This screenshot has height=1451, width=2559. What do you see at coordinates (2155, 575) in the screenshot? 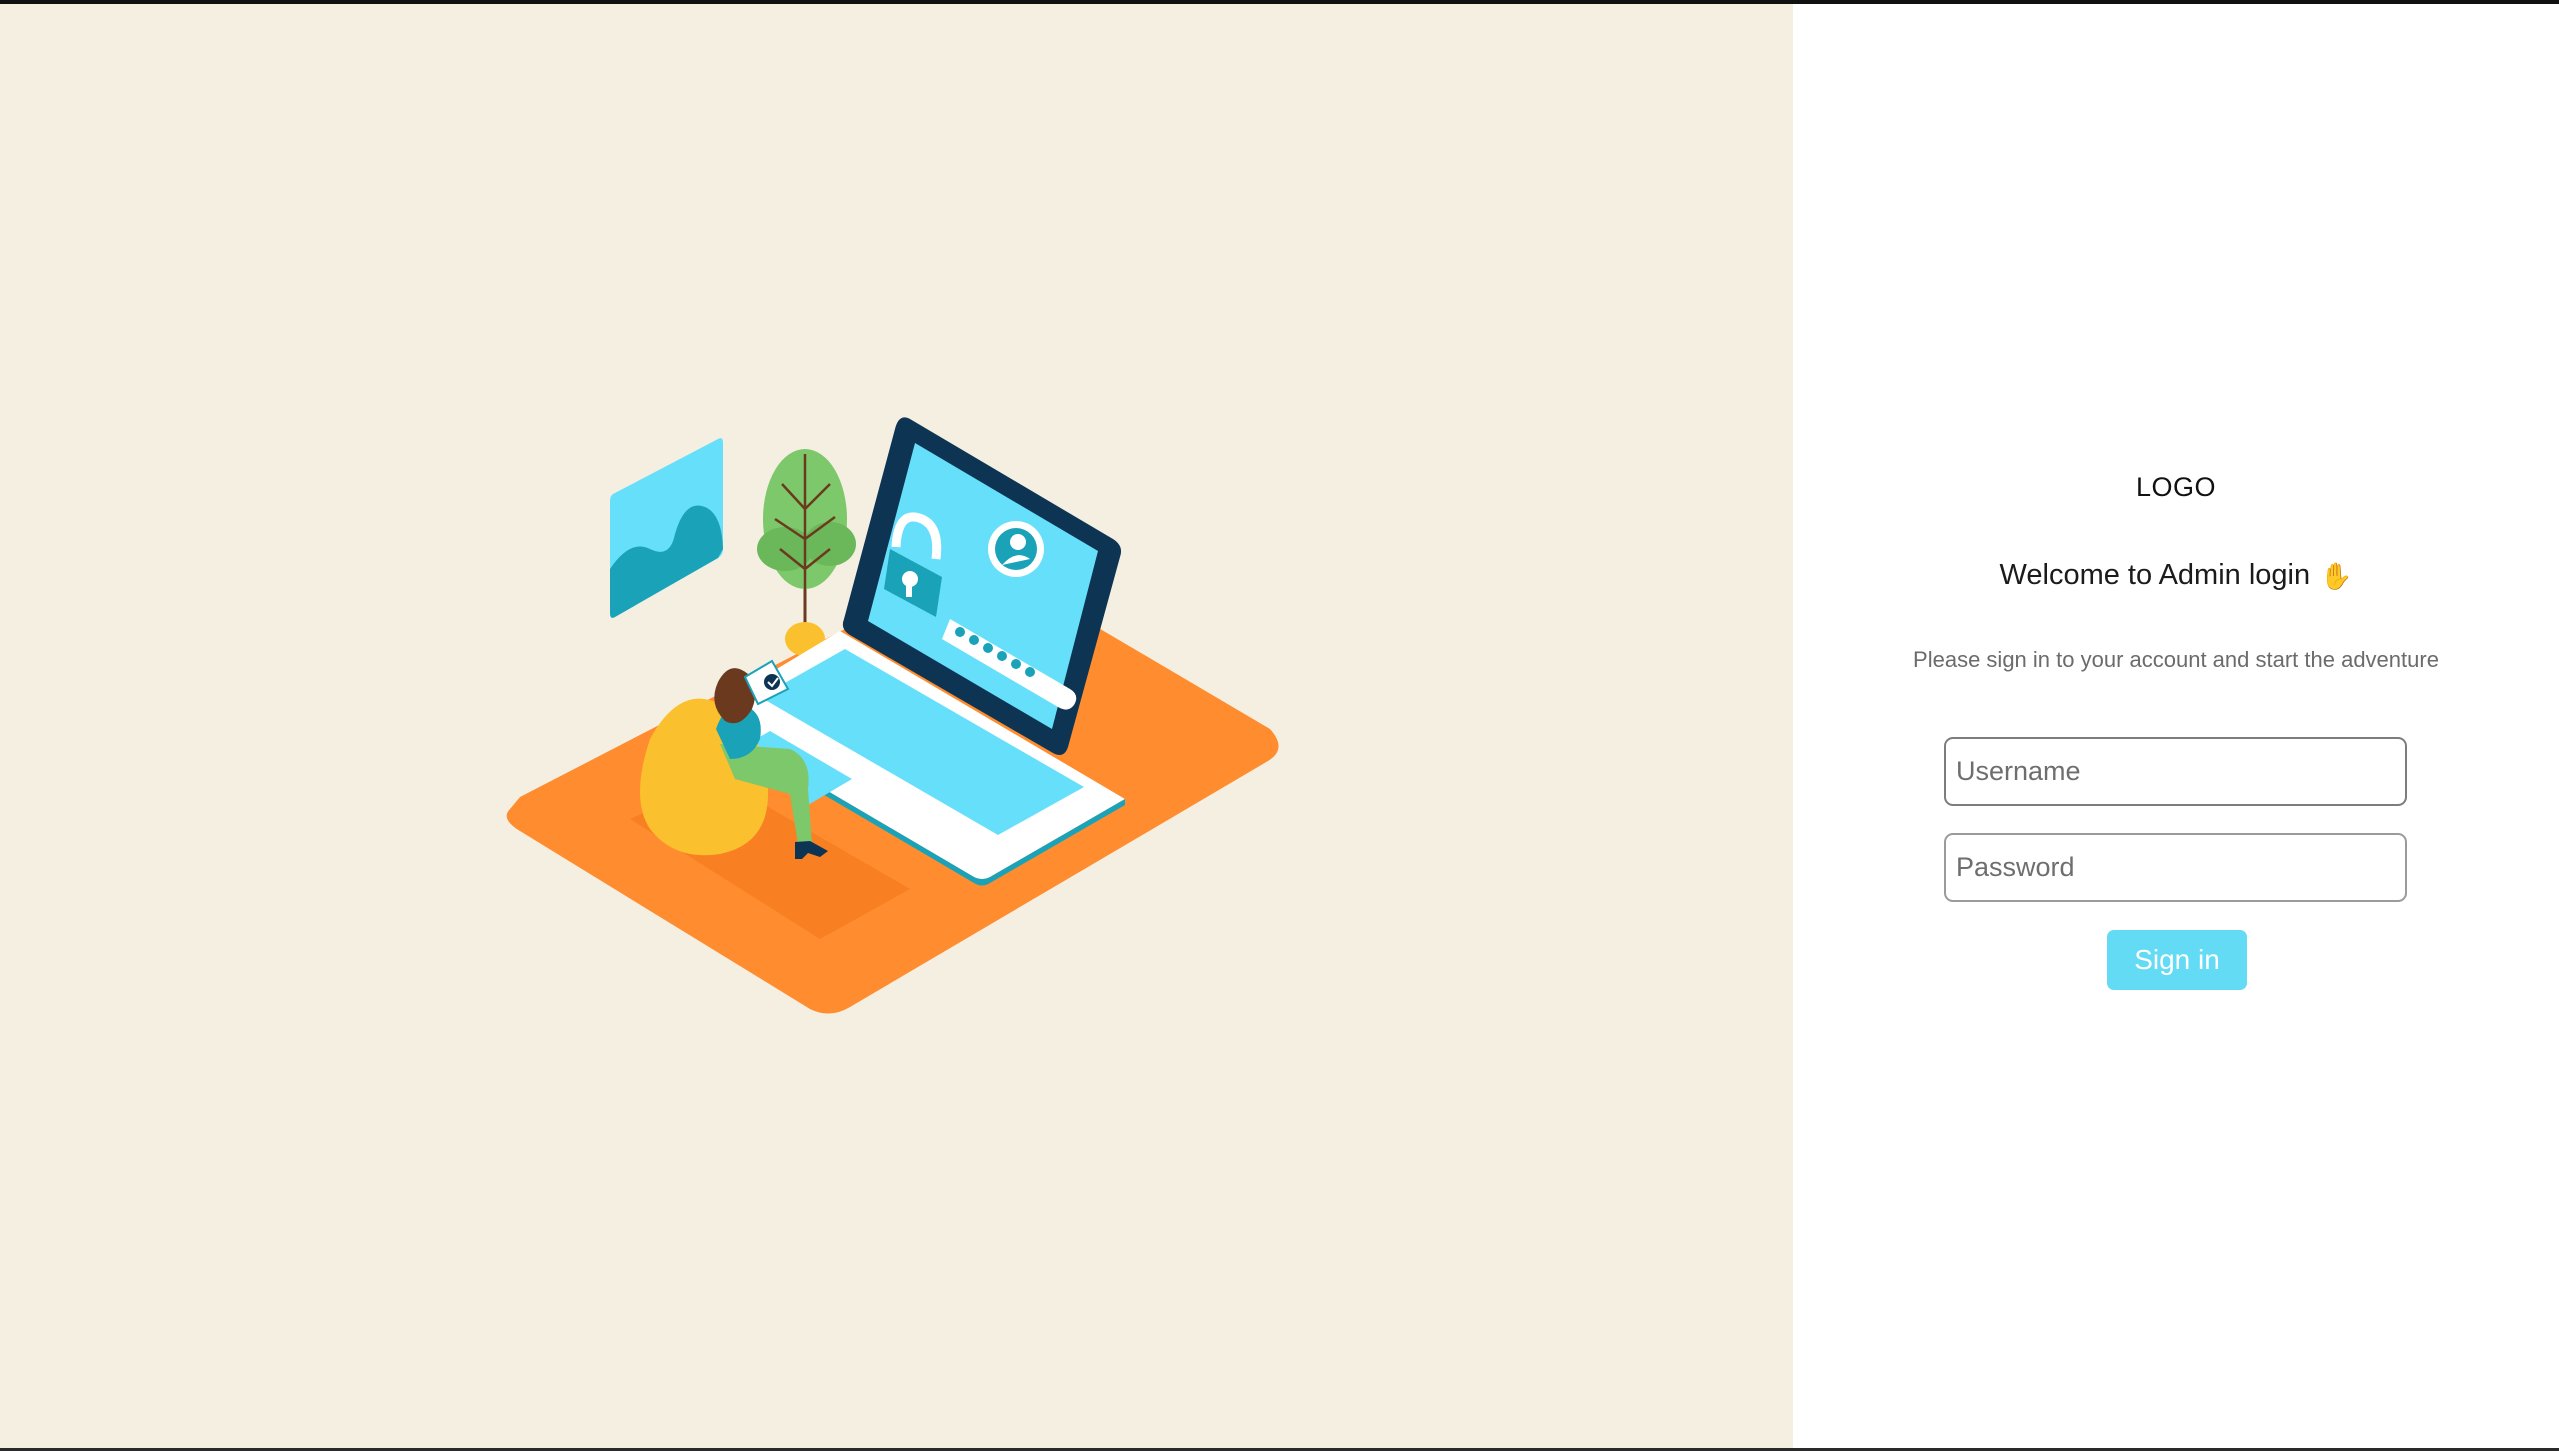
I see `welcome-text: Welcome to Admin login` at bounding box center [2155, 575].